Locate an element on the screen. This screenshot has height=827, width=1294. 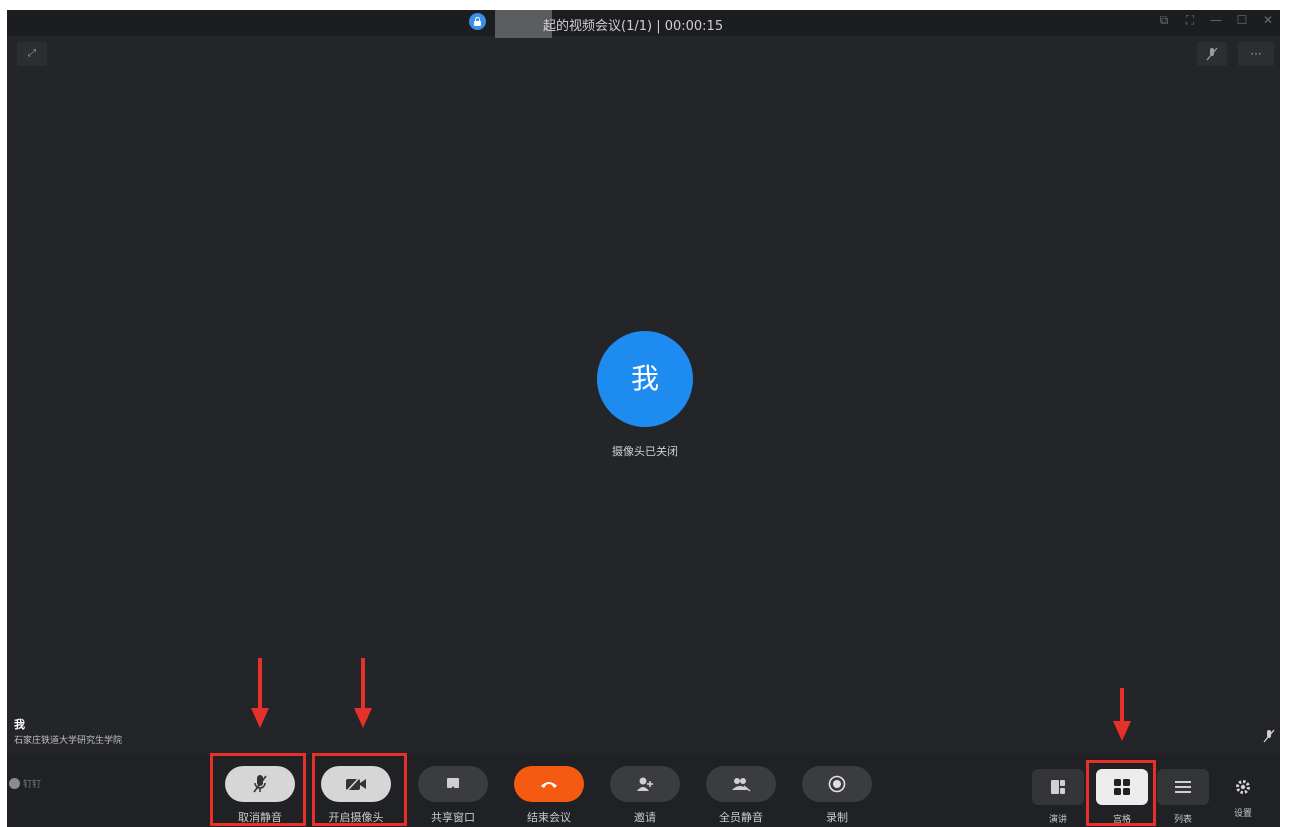
title-bar: 起的视频会议(1/1) | 00:00:15 ⧉ ⛶ — ☐ ✕ is located at coordinates (643, 24).